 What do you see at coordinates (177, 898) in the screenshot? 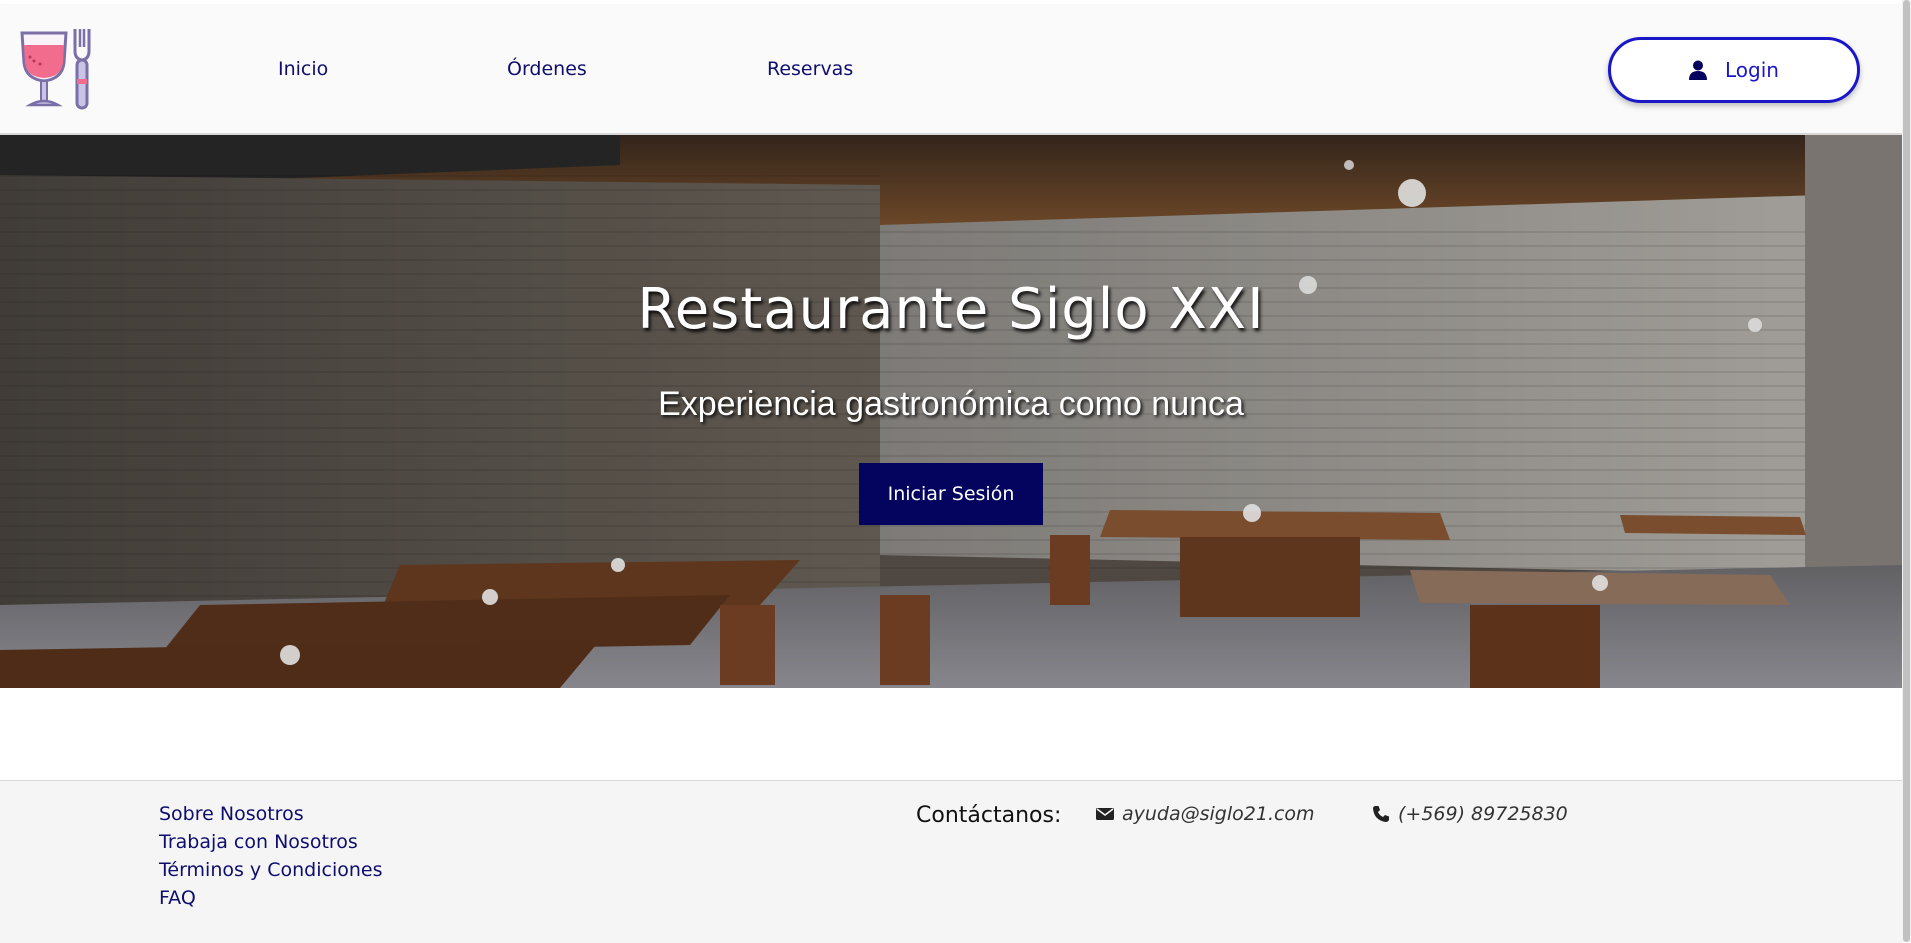
I see `footer-link-faq: FAQ` at bounding box center [177, 898].